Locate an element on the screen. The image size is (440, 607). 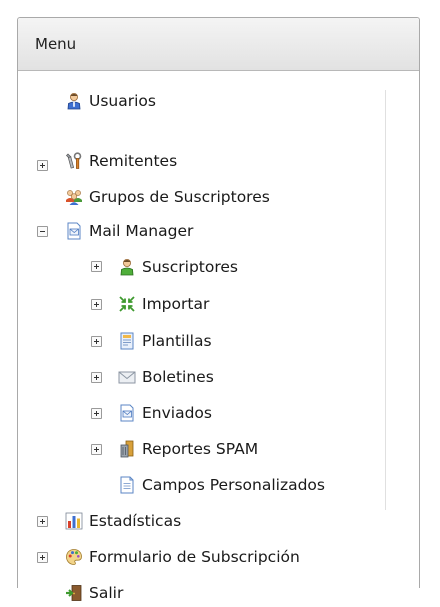
user-blue-icon is located at coordinates (74, 101).